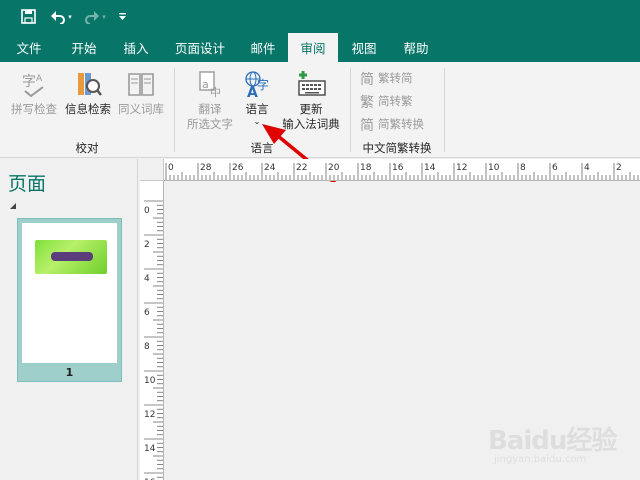 The height and width of the screenshot is (480, 640). I want to click on ruler-label: 28, so click(206, 168).